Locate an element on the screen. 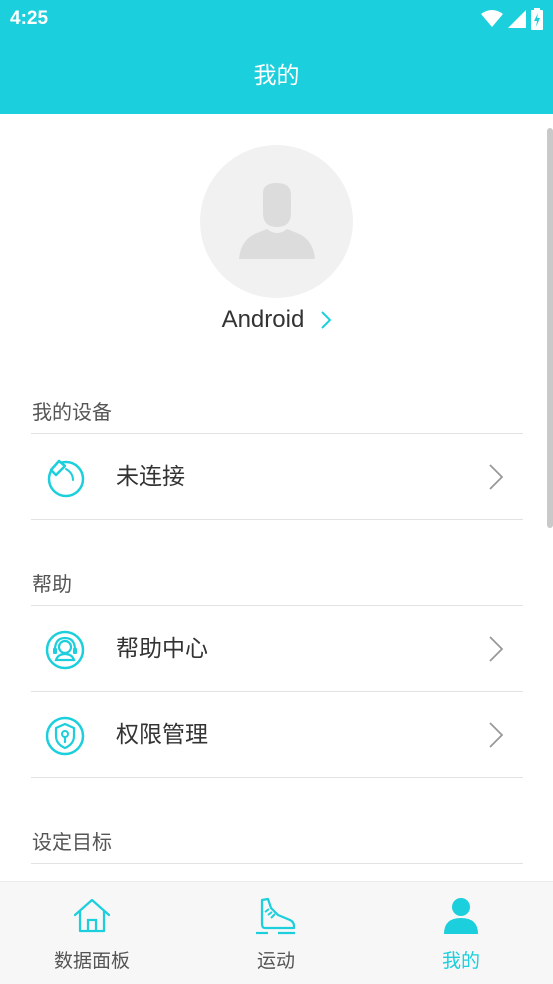 Image resolution: width=553 pixels, height=984 pixels. tab-label: 运动 is located at coordinates (275, 961).